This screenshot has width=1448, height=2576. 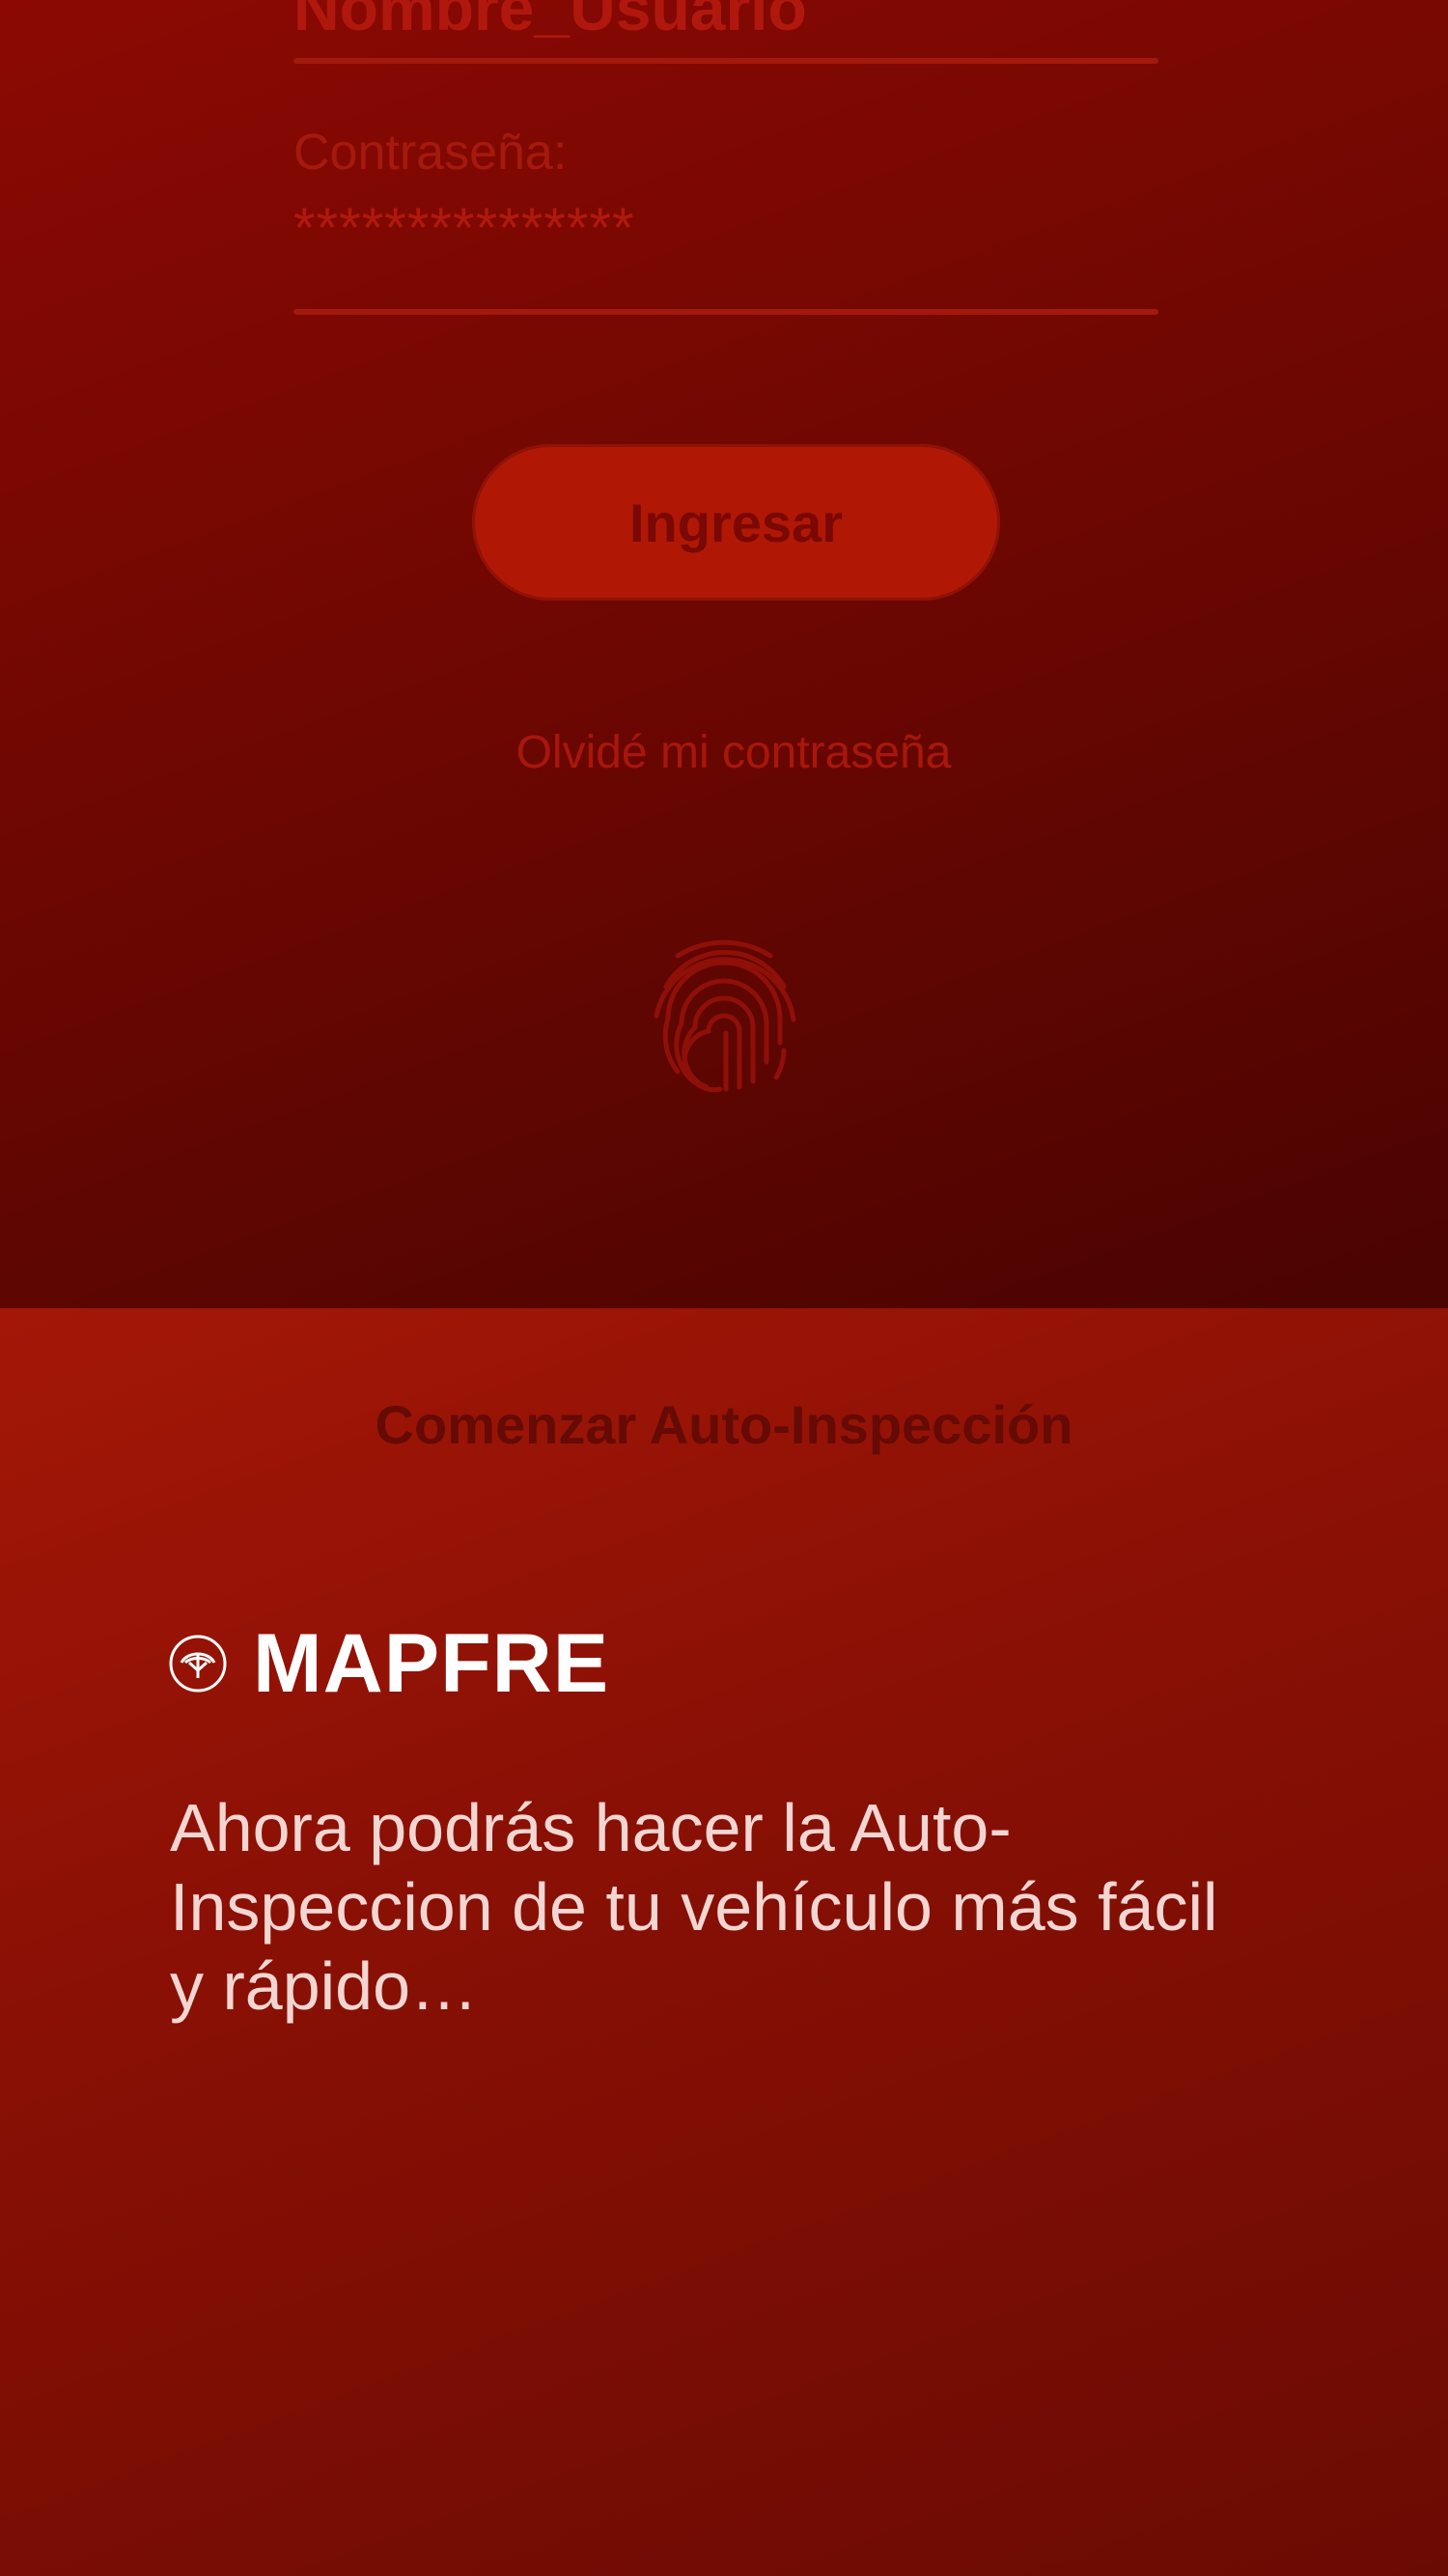 I want to click on username-field: Nombre_Usuario, so click(x=550, y=22).